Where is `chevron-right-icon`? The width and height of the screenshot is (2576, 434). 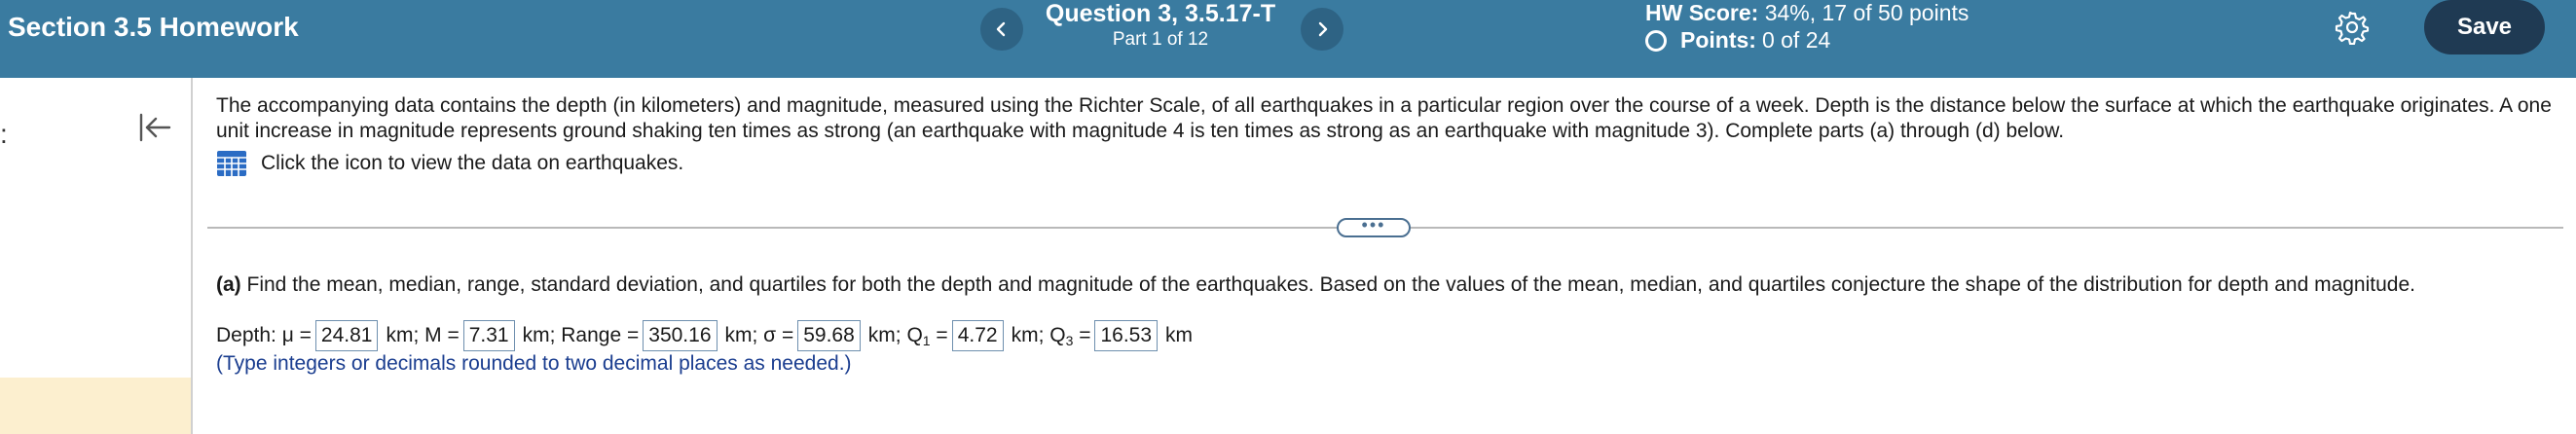
chevron-right-icon is located at coordinates (1323, 29).